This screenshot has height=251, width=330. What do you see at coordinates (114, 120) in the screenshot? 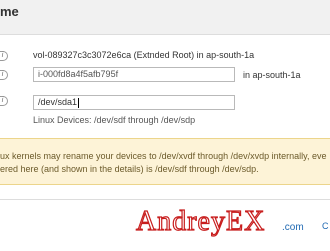
I see `device-help-text: Linux Devices: /dev/sdf through /dev/sdp` at bounding box center [114, 120].